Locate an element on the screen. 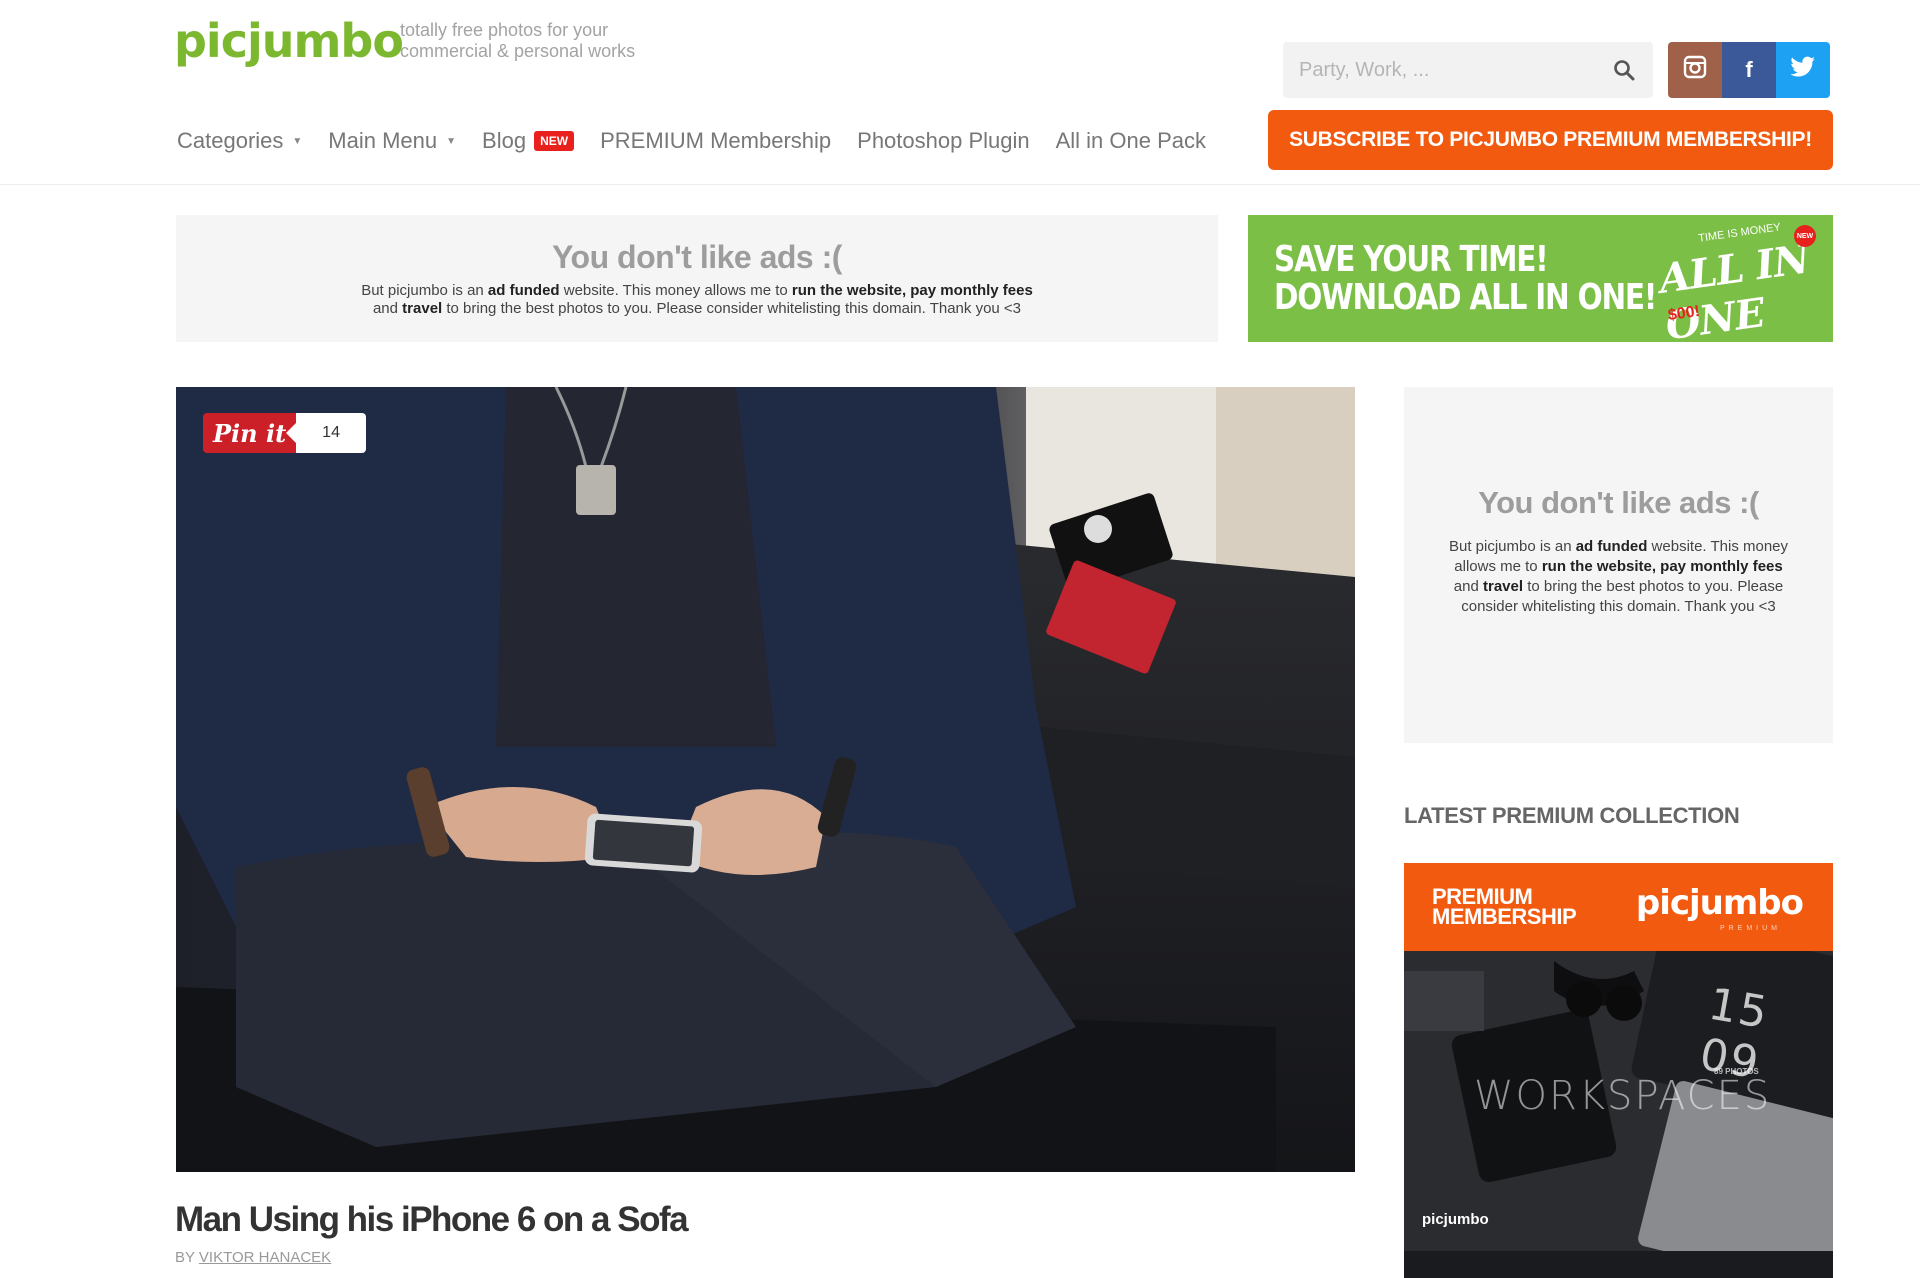 This screenshot has height=1278, width=1920. nav-label-all-in-one: All in One Pack is located at coordinates (1131, 140).